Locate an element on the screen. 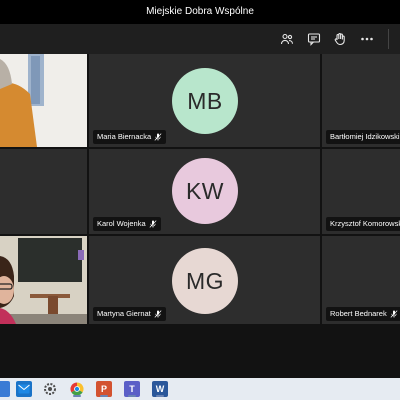 The height and width of the screenshot is (400, 400). gear-icon is located at coordinates (50, 389).